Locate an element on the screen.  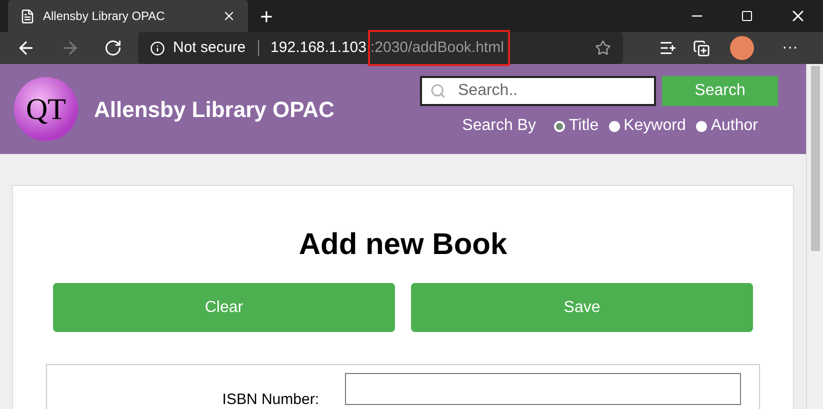
action-button: Save is located at coordinates (582, 307).